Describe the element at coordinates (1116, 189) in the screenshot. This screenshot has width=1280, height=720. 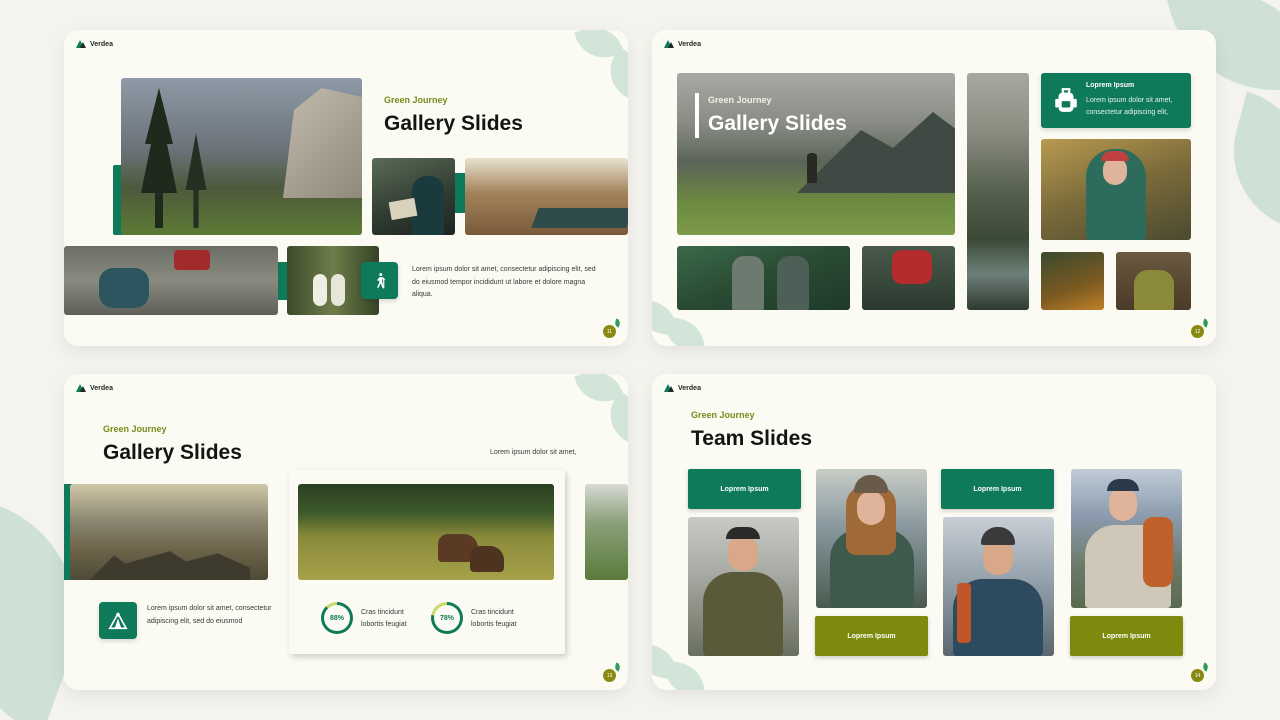
I see `photo-woman-hiker` at that location.